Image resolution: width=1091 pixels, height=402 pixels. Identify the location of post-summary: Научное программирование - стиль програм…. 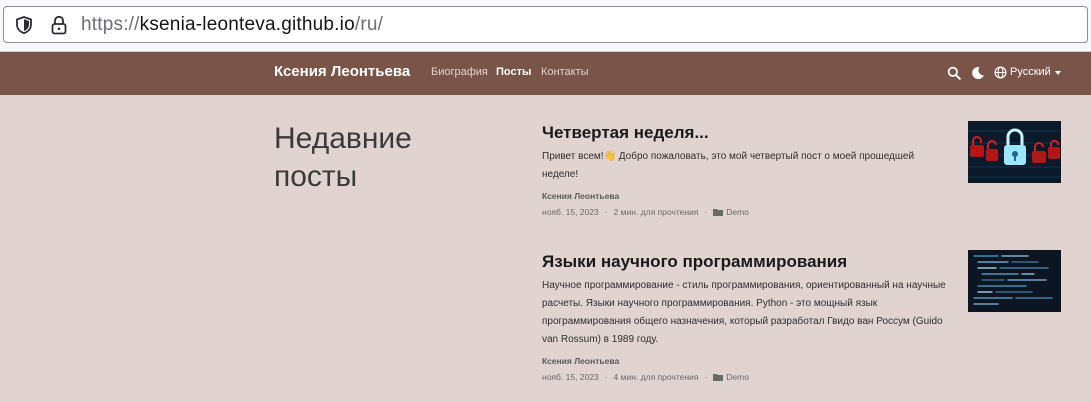
(744, 312).